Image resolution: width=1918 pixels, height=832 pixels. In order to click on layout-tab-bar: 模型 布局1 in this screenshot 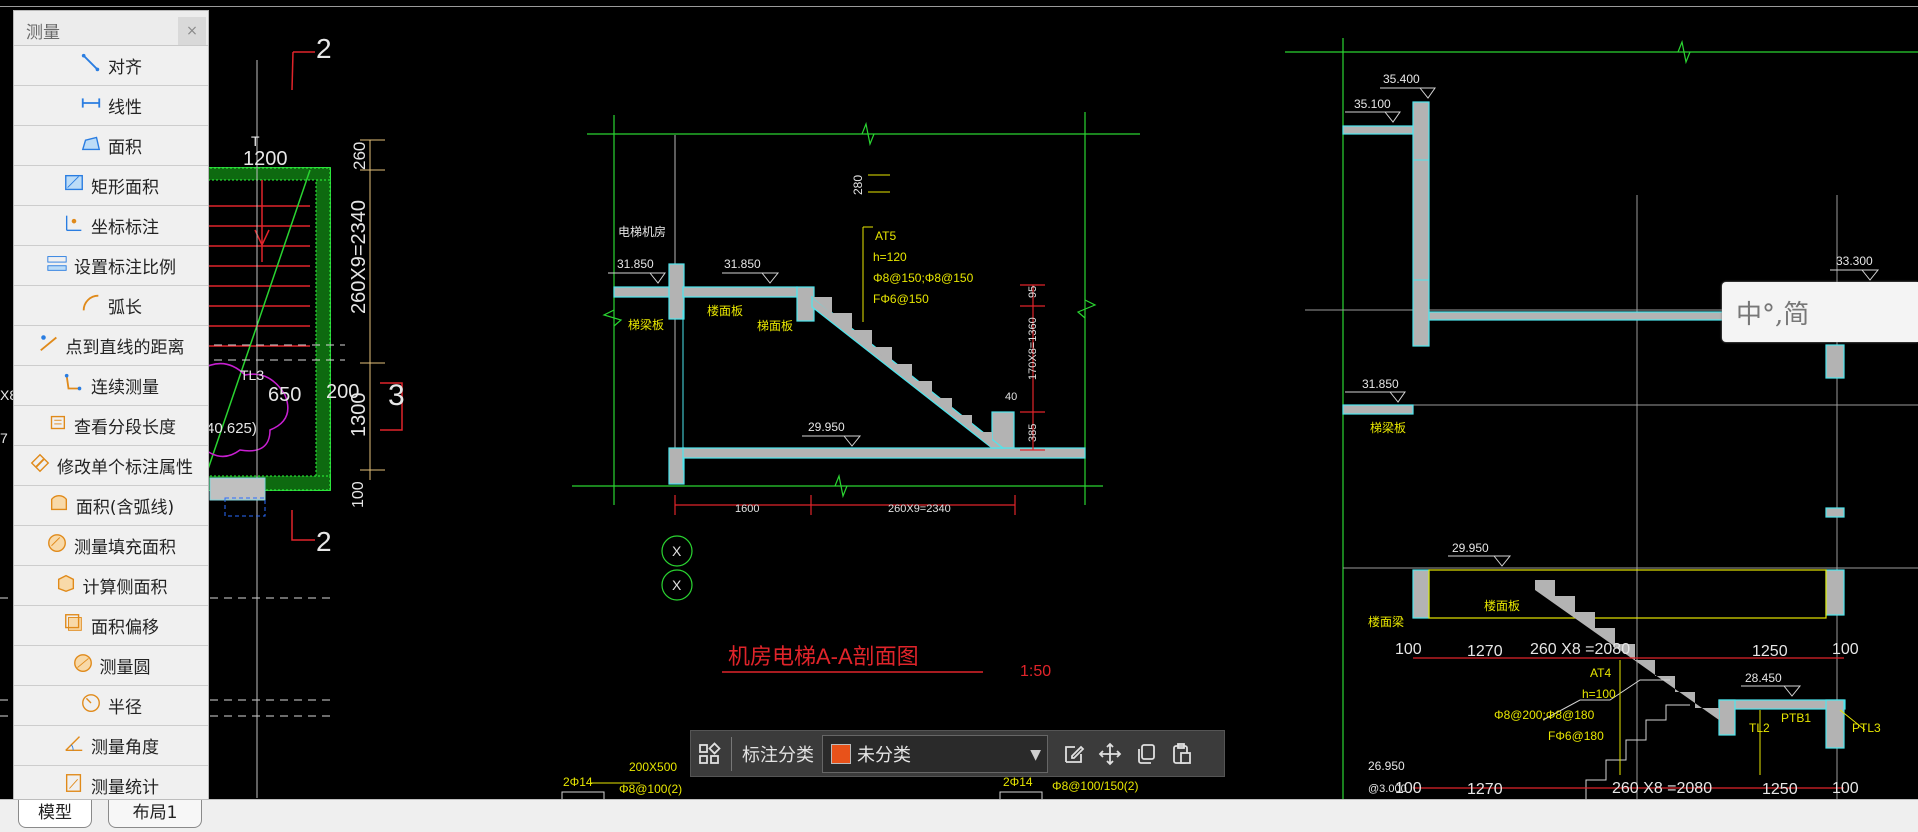, I will do `click(959, 815)`.